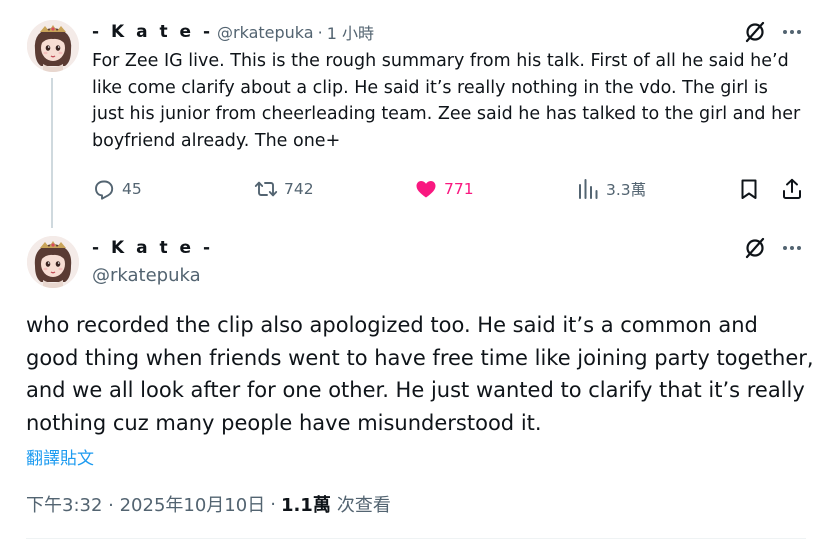 This screenshot has width=829, height=545. I want to click on like-button: 771, so click(444, 189).